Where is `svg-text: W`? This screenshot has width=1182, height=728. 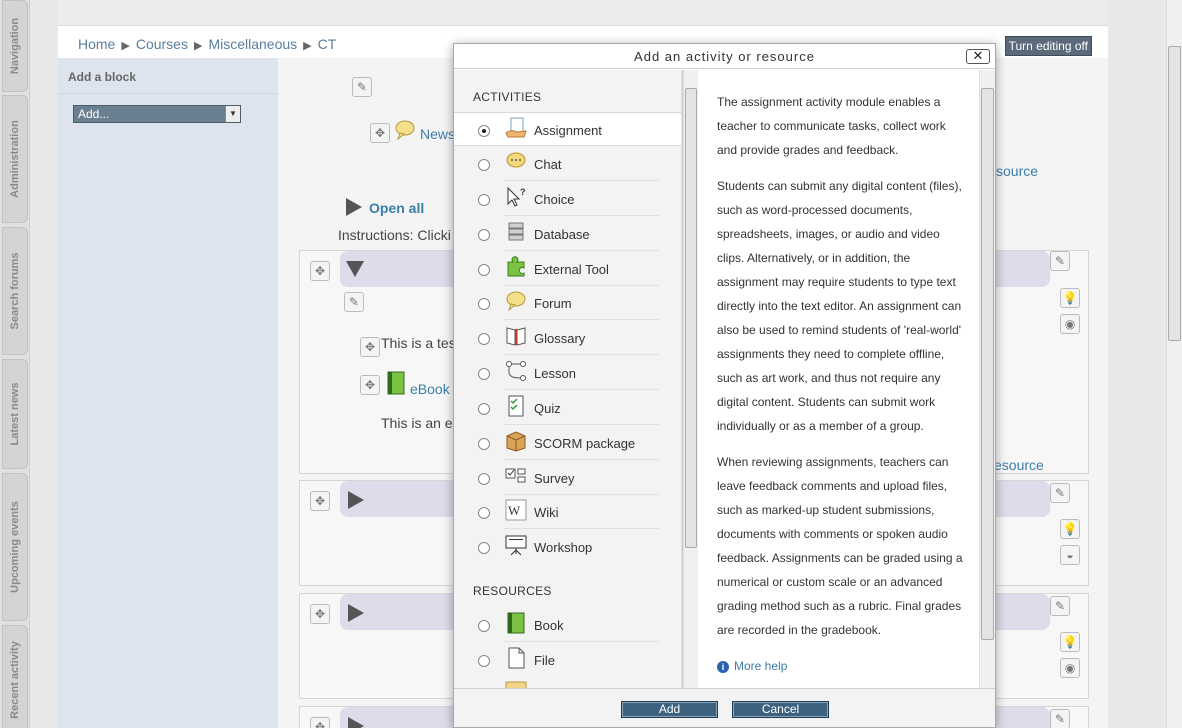 svg-text: W is located at coordinates (514, 510).